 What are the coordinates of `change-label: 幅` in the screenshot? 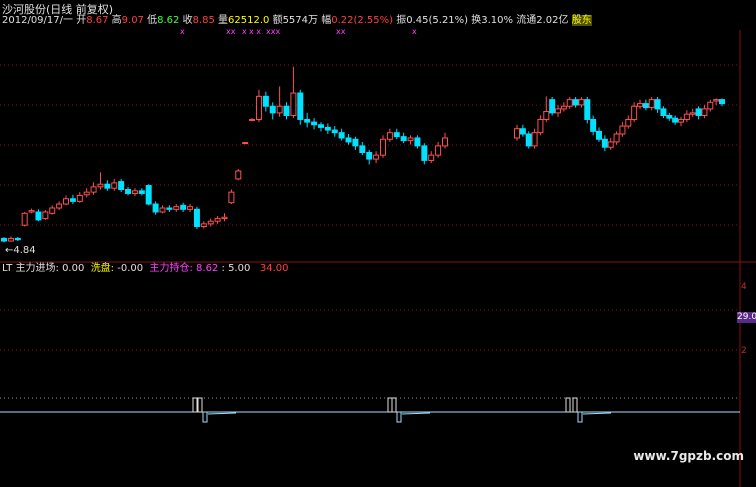 It's located at (326, 20).